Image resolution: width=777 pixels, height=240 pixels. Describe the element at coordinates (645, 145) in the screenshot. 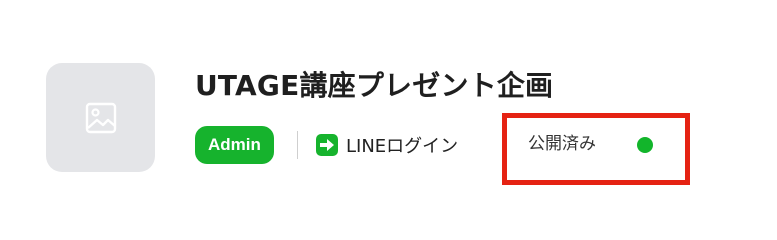

I see `status-dot-icon` at that location.